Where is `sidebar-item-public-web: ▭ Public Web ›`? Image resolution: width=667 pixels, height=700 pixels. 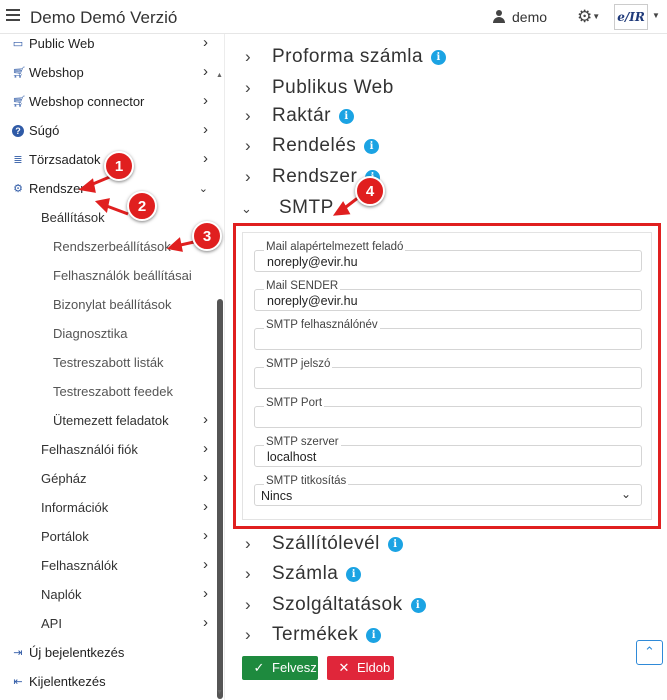 sidebar-item-public-web: ▭ Public Web › is located at coordinates (107, 46).